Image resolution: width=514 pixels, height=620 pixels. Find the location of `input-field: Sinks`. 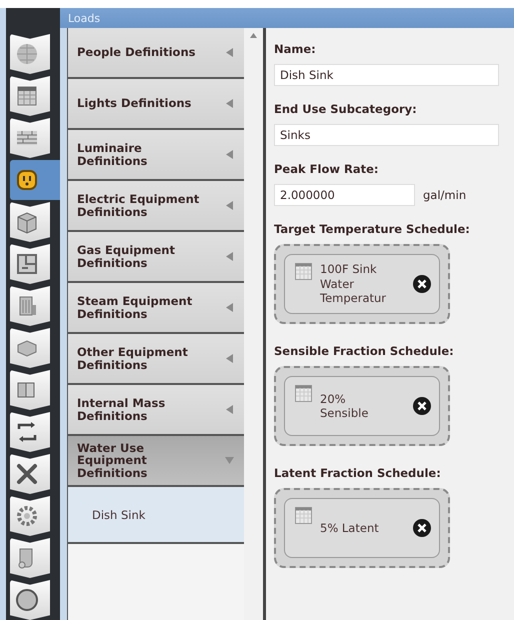

input-field: Sinks is located at coordinates (386, 135).